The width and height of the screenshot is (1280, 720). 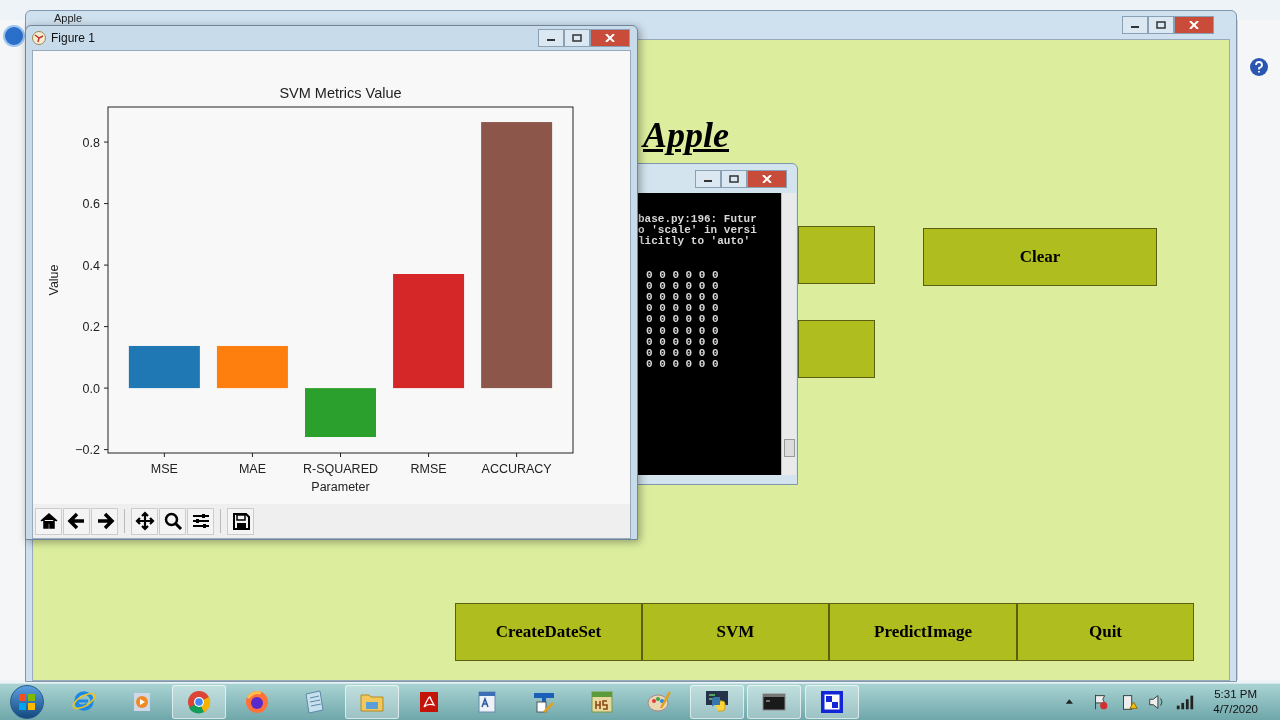 I want to click on axis-label: Parameter, so click(x=340, y=487).